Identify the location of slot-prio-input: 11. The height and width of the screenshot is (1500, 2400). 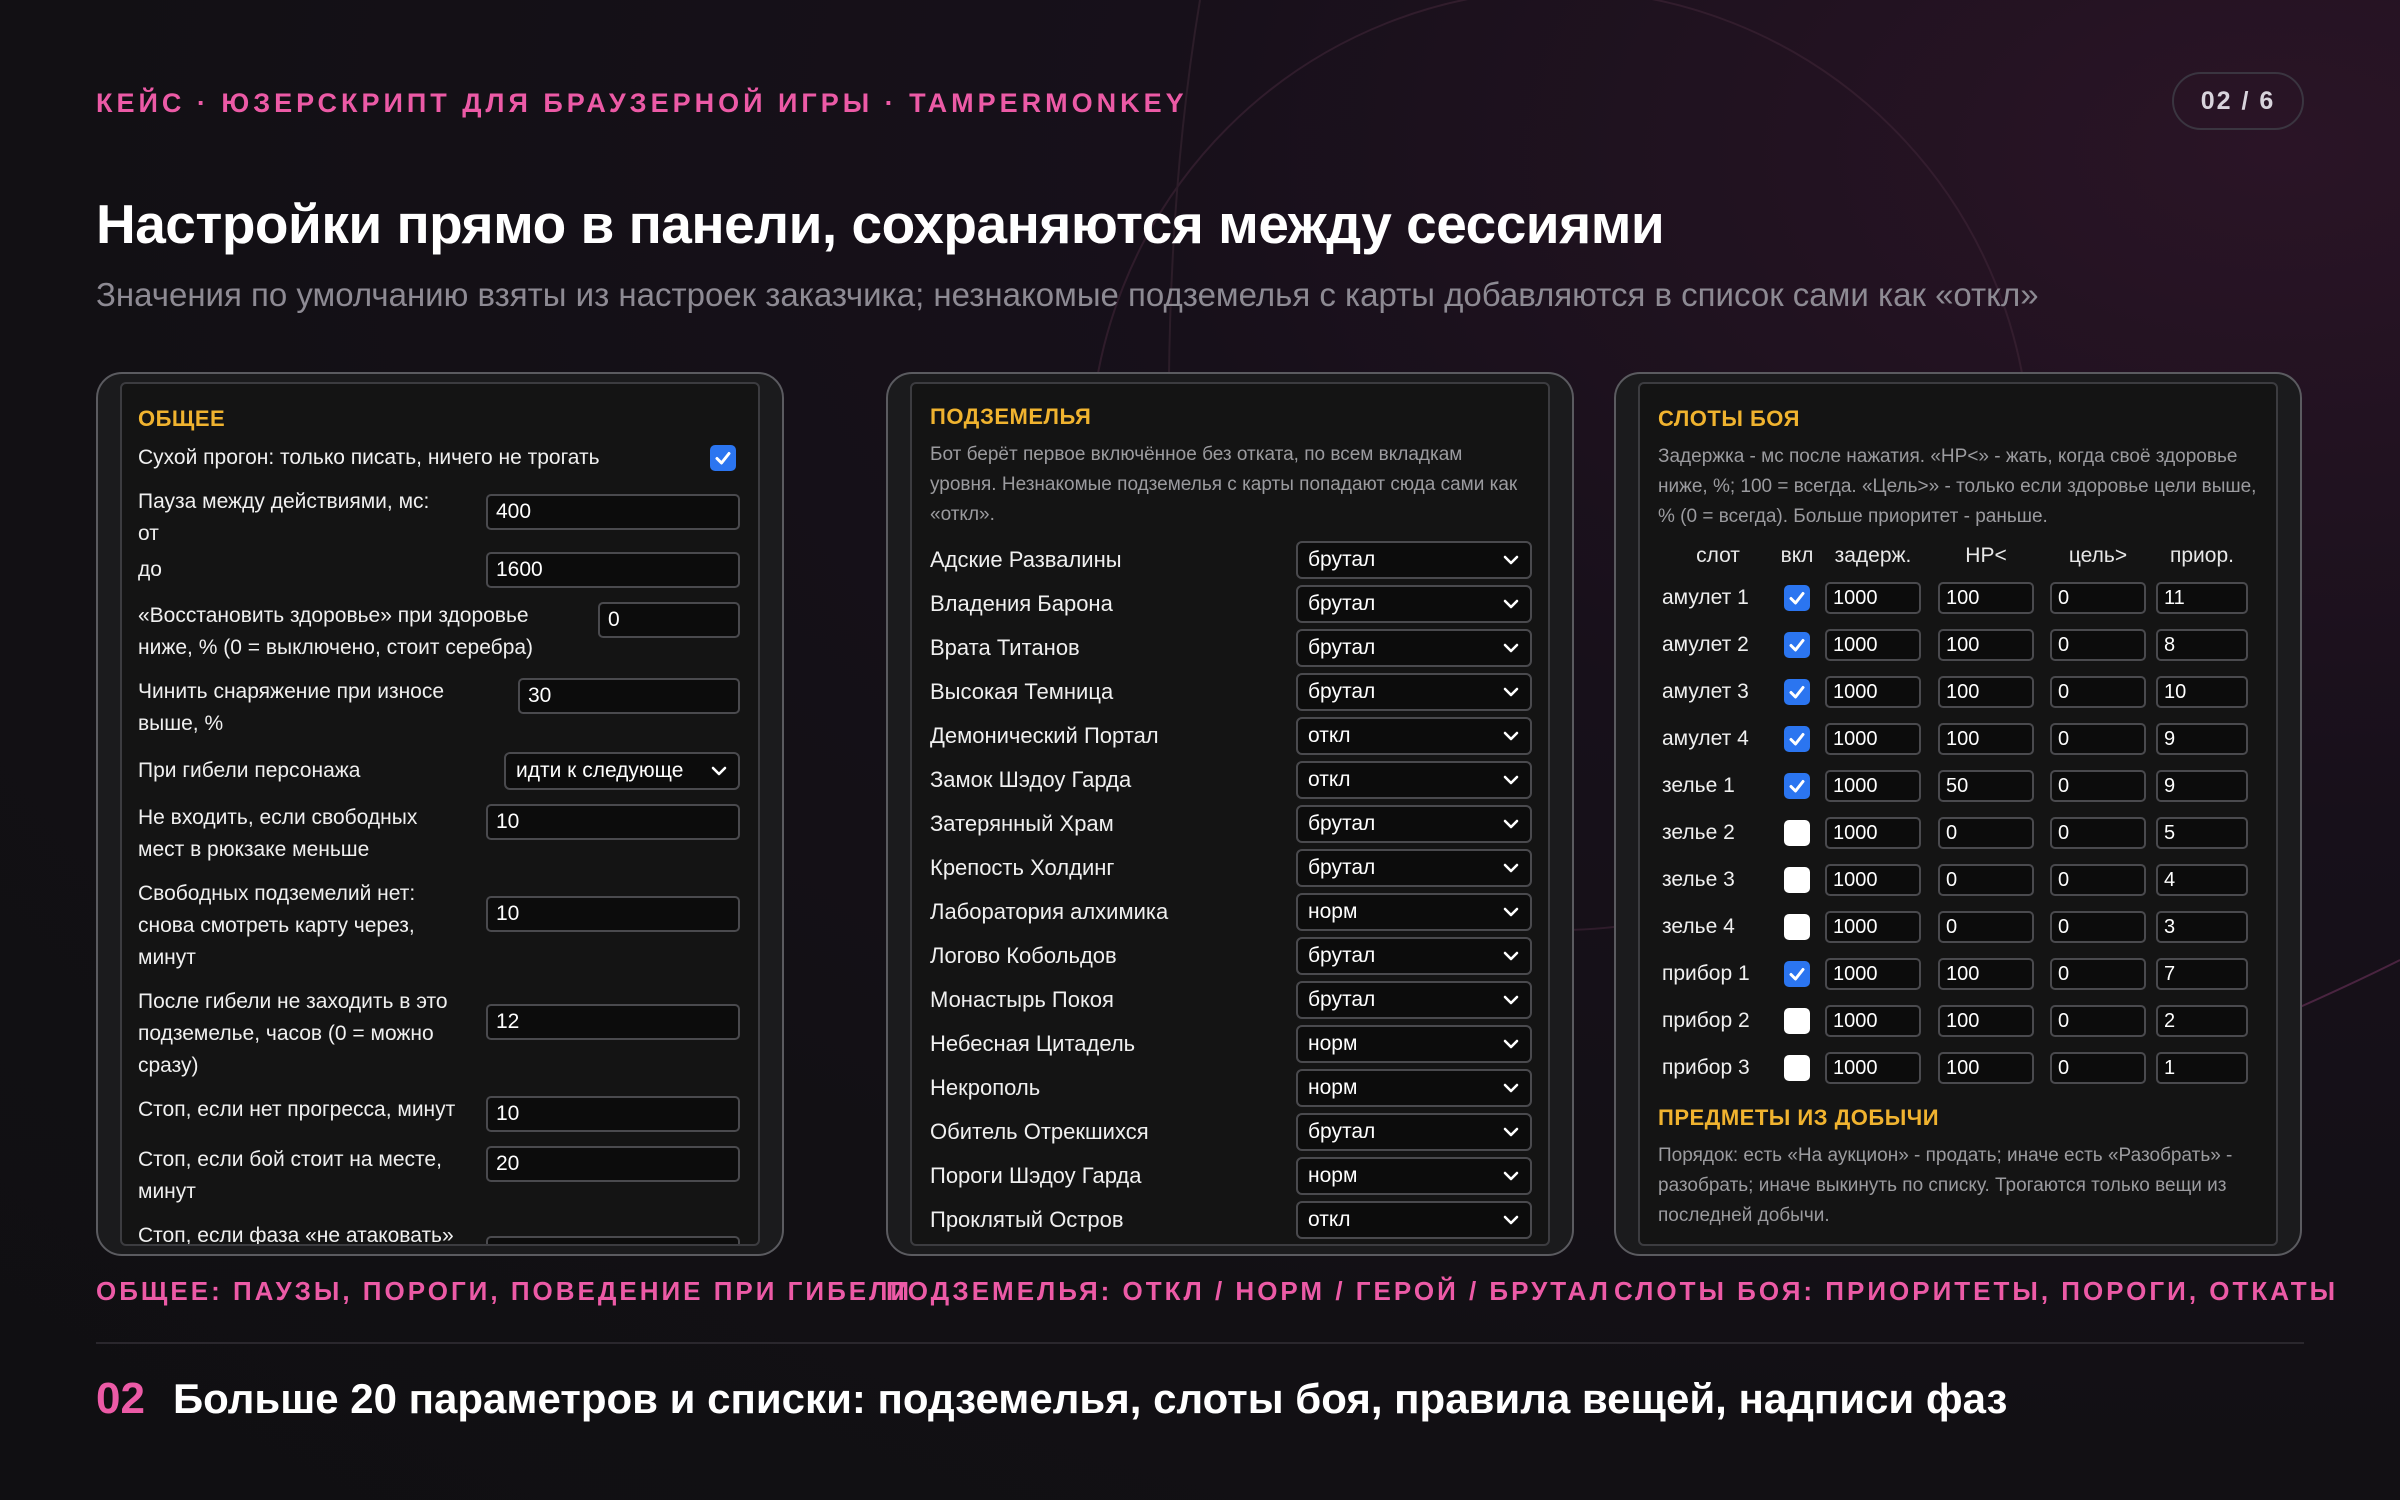
(2202, 597).